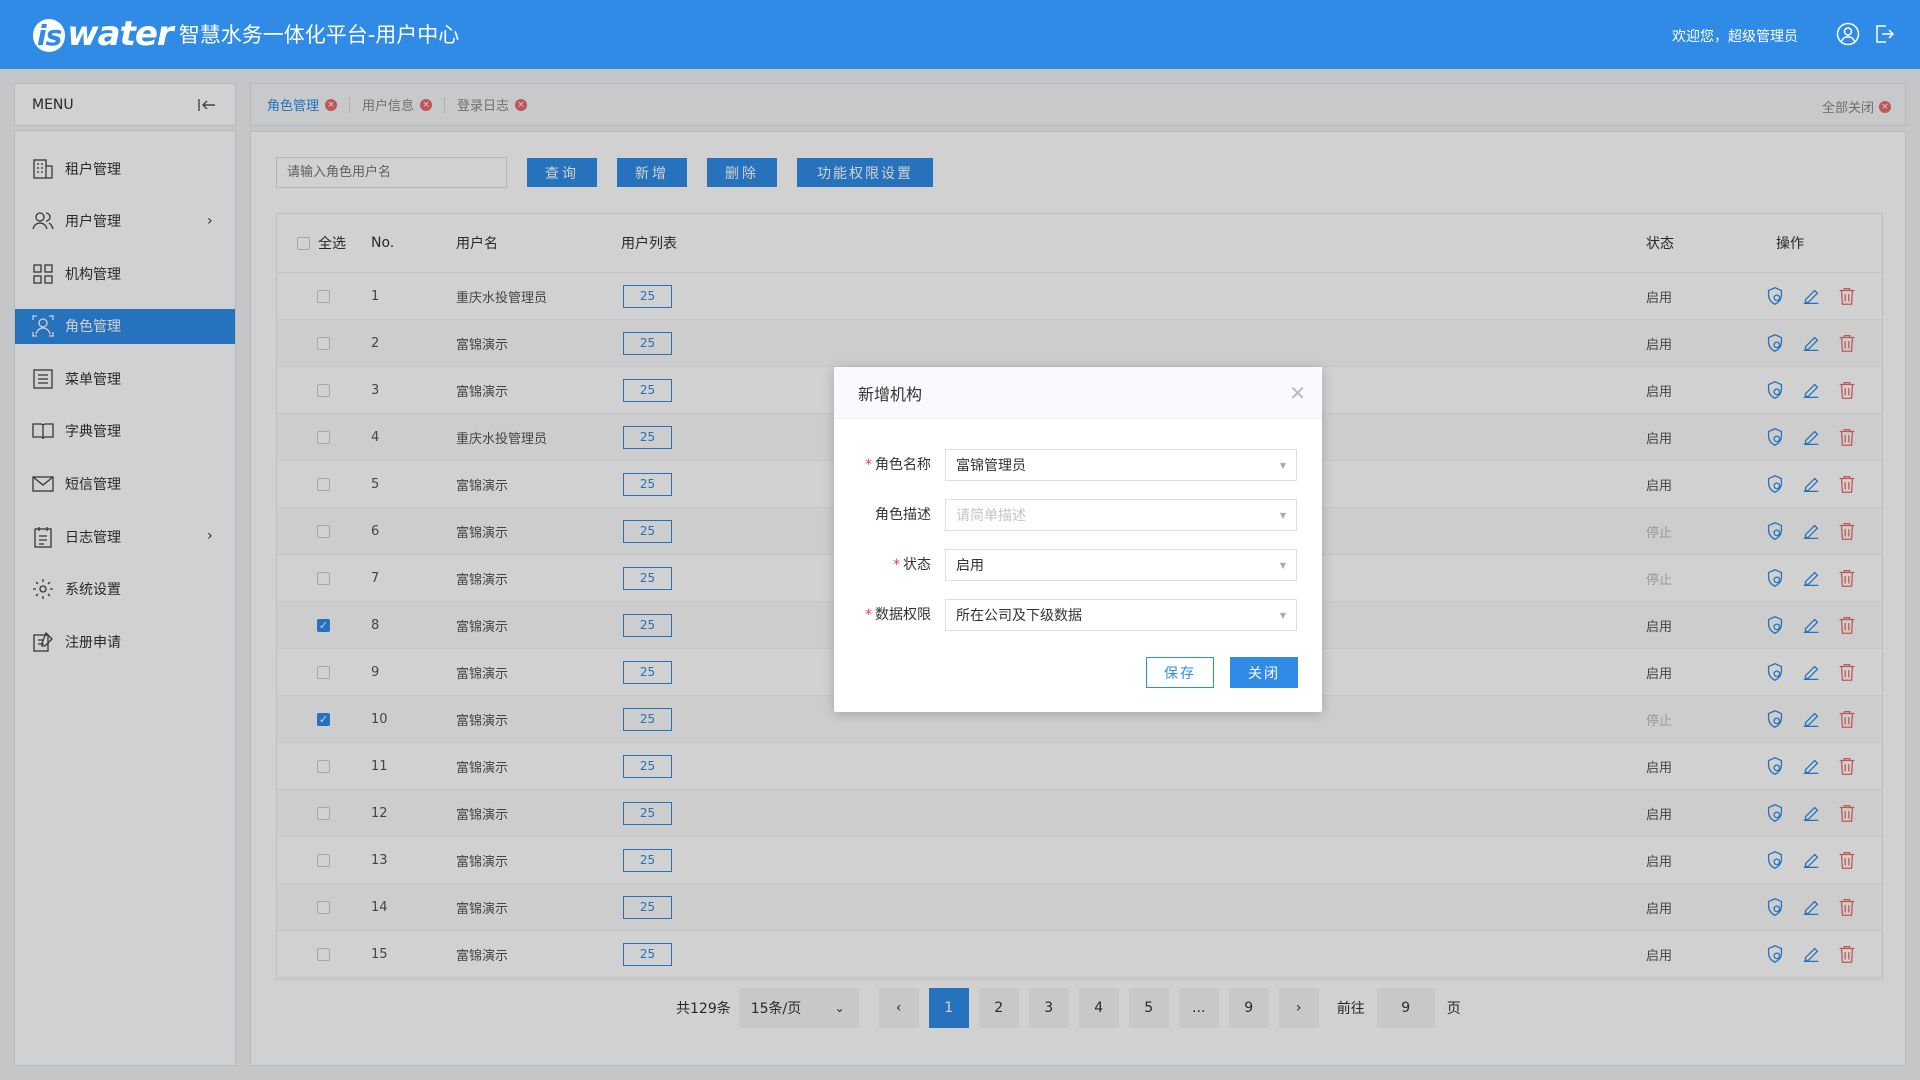  Describe the element at coordinates (1264, 672) in the screenshot. I see `close-button: 关闭` at that location.